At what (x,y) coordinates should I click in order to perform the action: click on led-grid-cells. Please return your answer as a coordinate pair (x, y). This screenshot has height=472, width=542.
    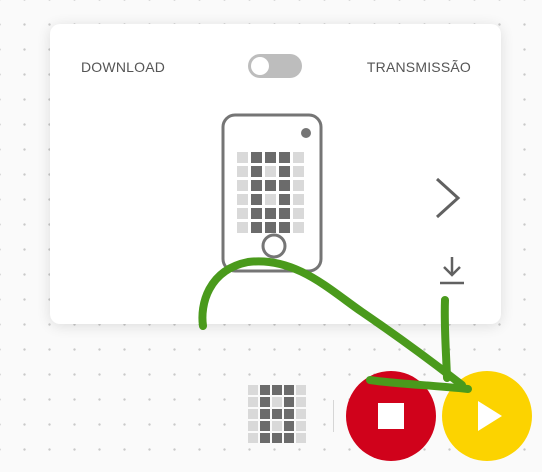
    Looking at the image, I should click on (277, 414).